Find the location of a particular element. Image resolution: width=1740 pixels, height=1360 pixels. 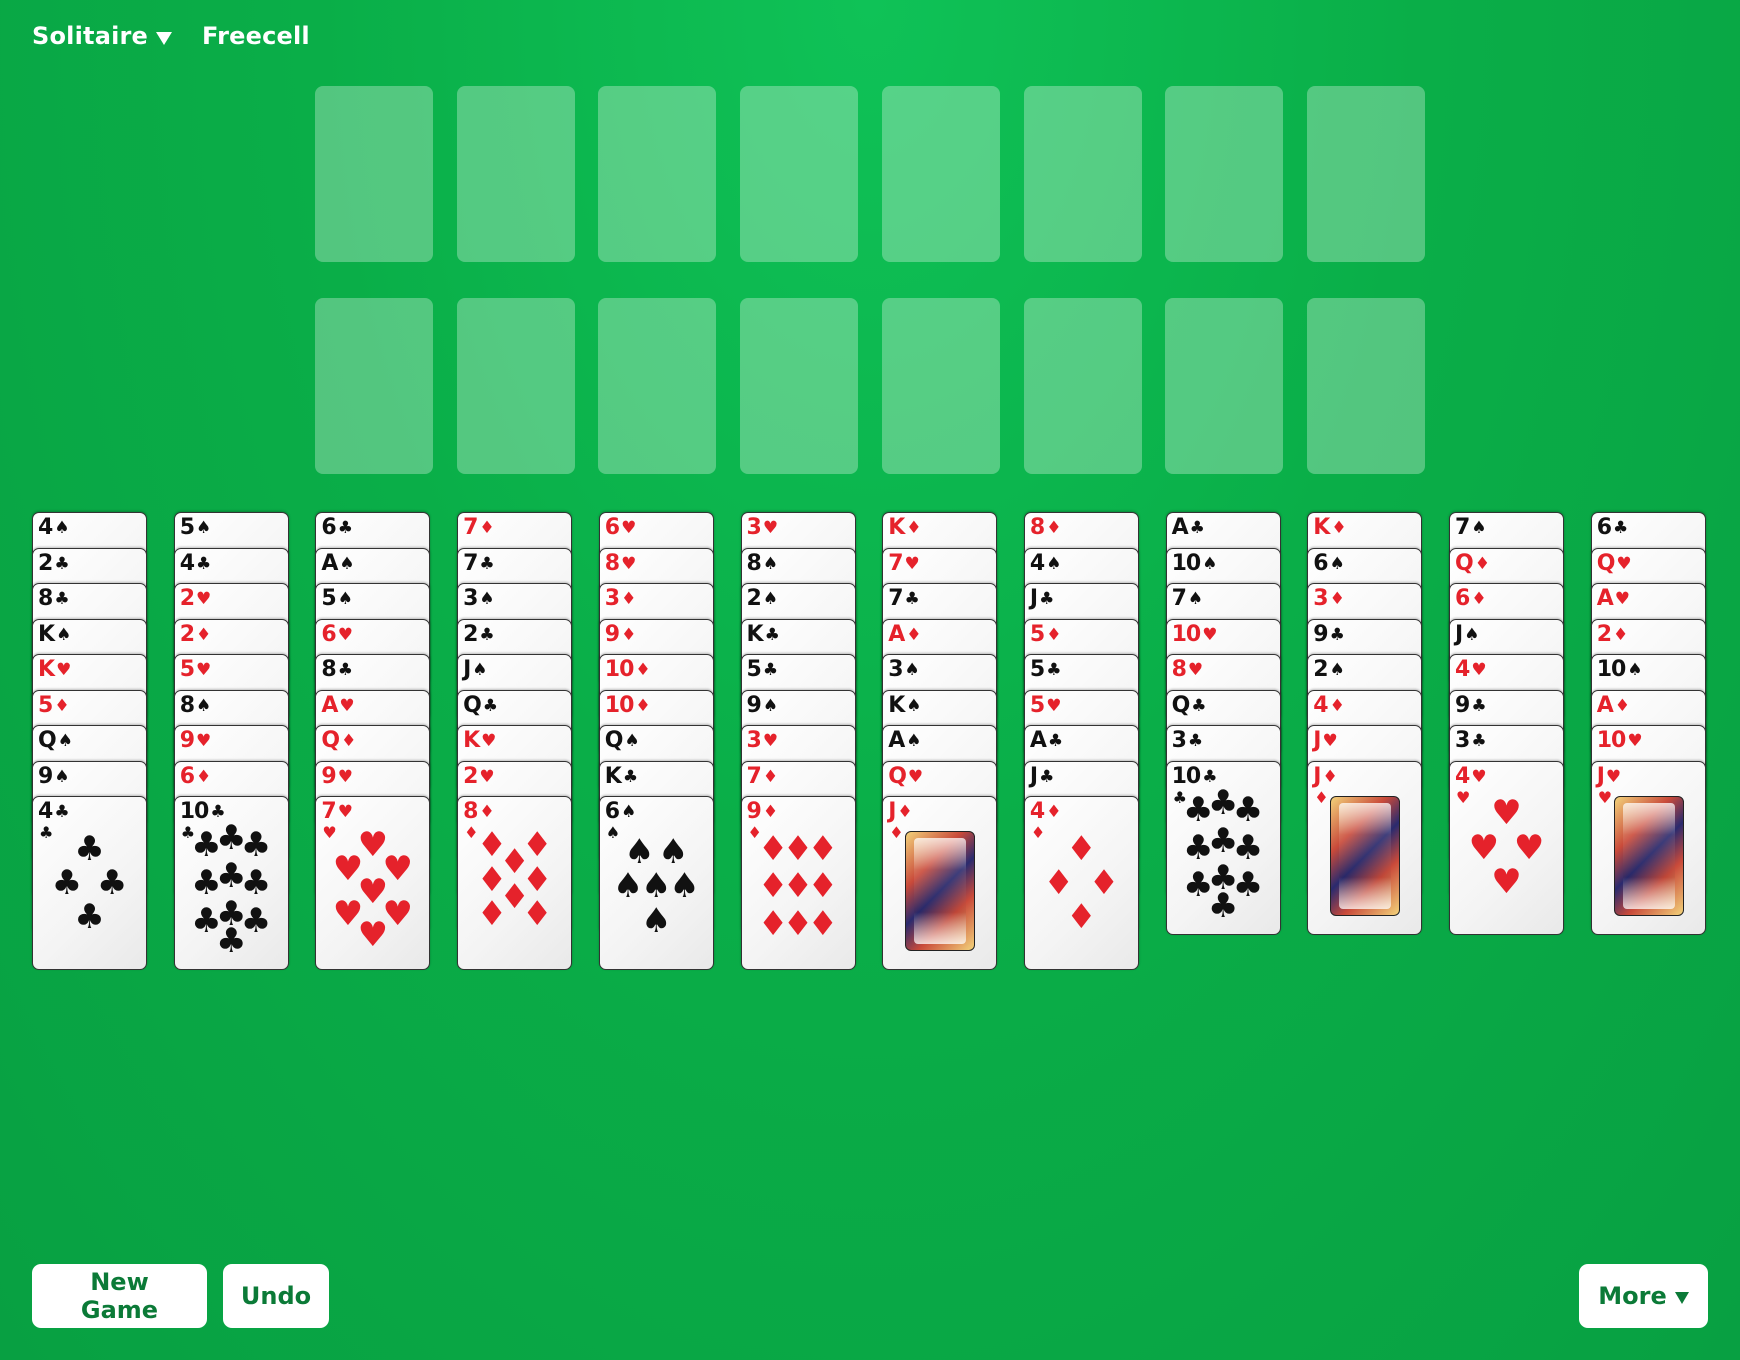

card-rank: 2 is located at coordinates (754, 598).